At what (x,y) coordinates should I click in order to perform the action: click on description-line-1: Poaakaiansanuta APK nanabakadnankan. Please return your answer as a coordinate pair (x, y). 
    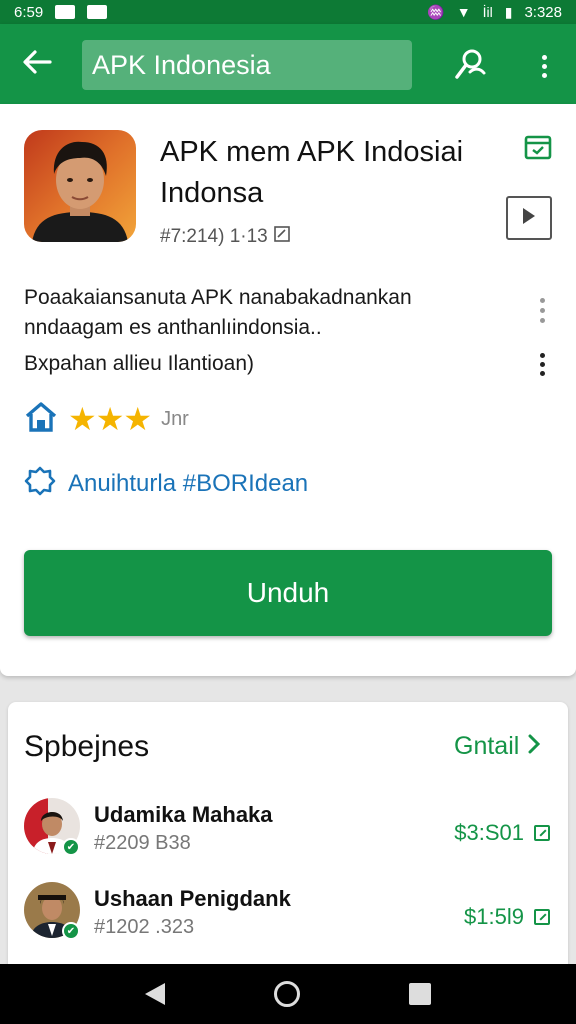
    Looking at the image, I should click on (218, 297).